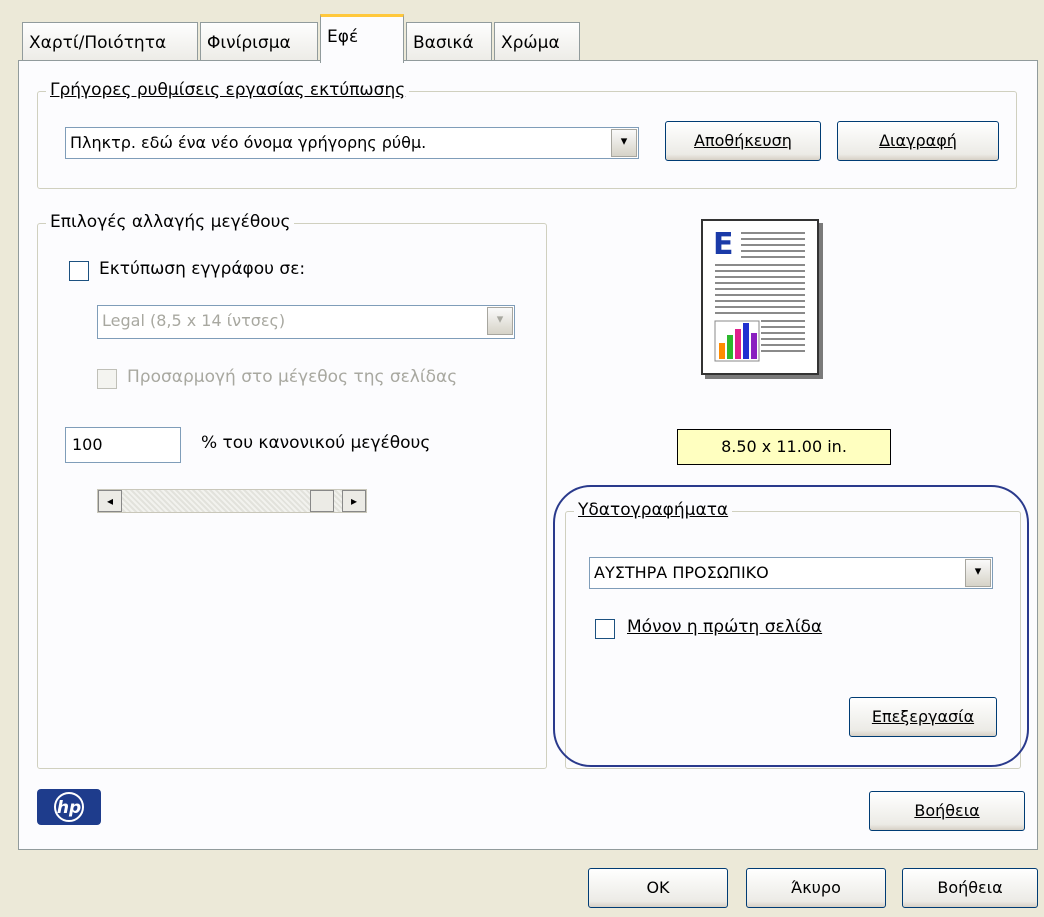  Describe the element at coordinates (354, 501) in the screenshot. I see `scroll-right-icon: ▸` at that location.